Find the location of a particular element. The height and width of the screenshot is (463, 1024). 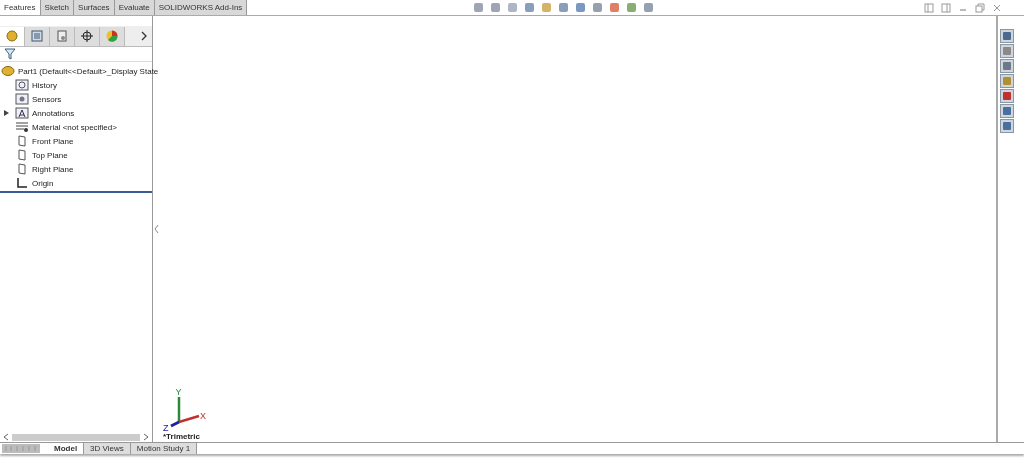

sensor-icon is located at coordinates (22, 99).